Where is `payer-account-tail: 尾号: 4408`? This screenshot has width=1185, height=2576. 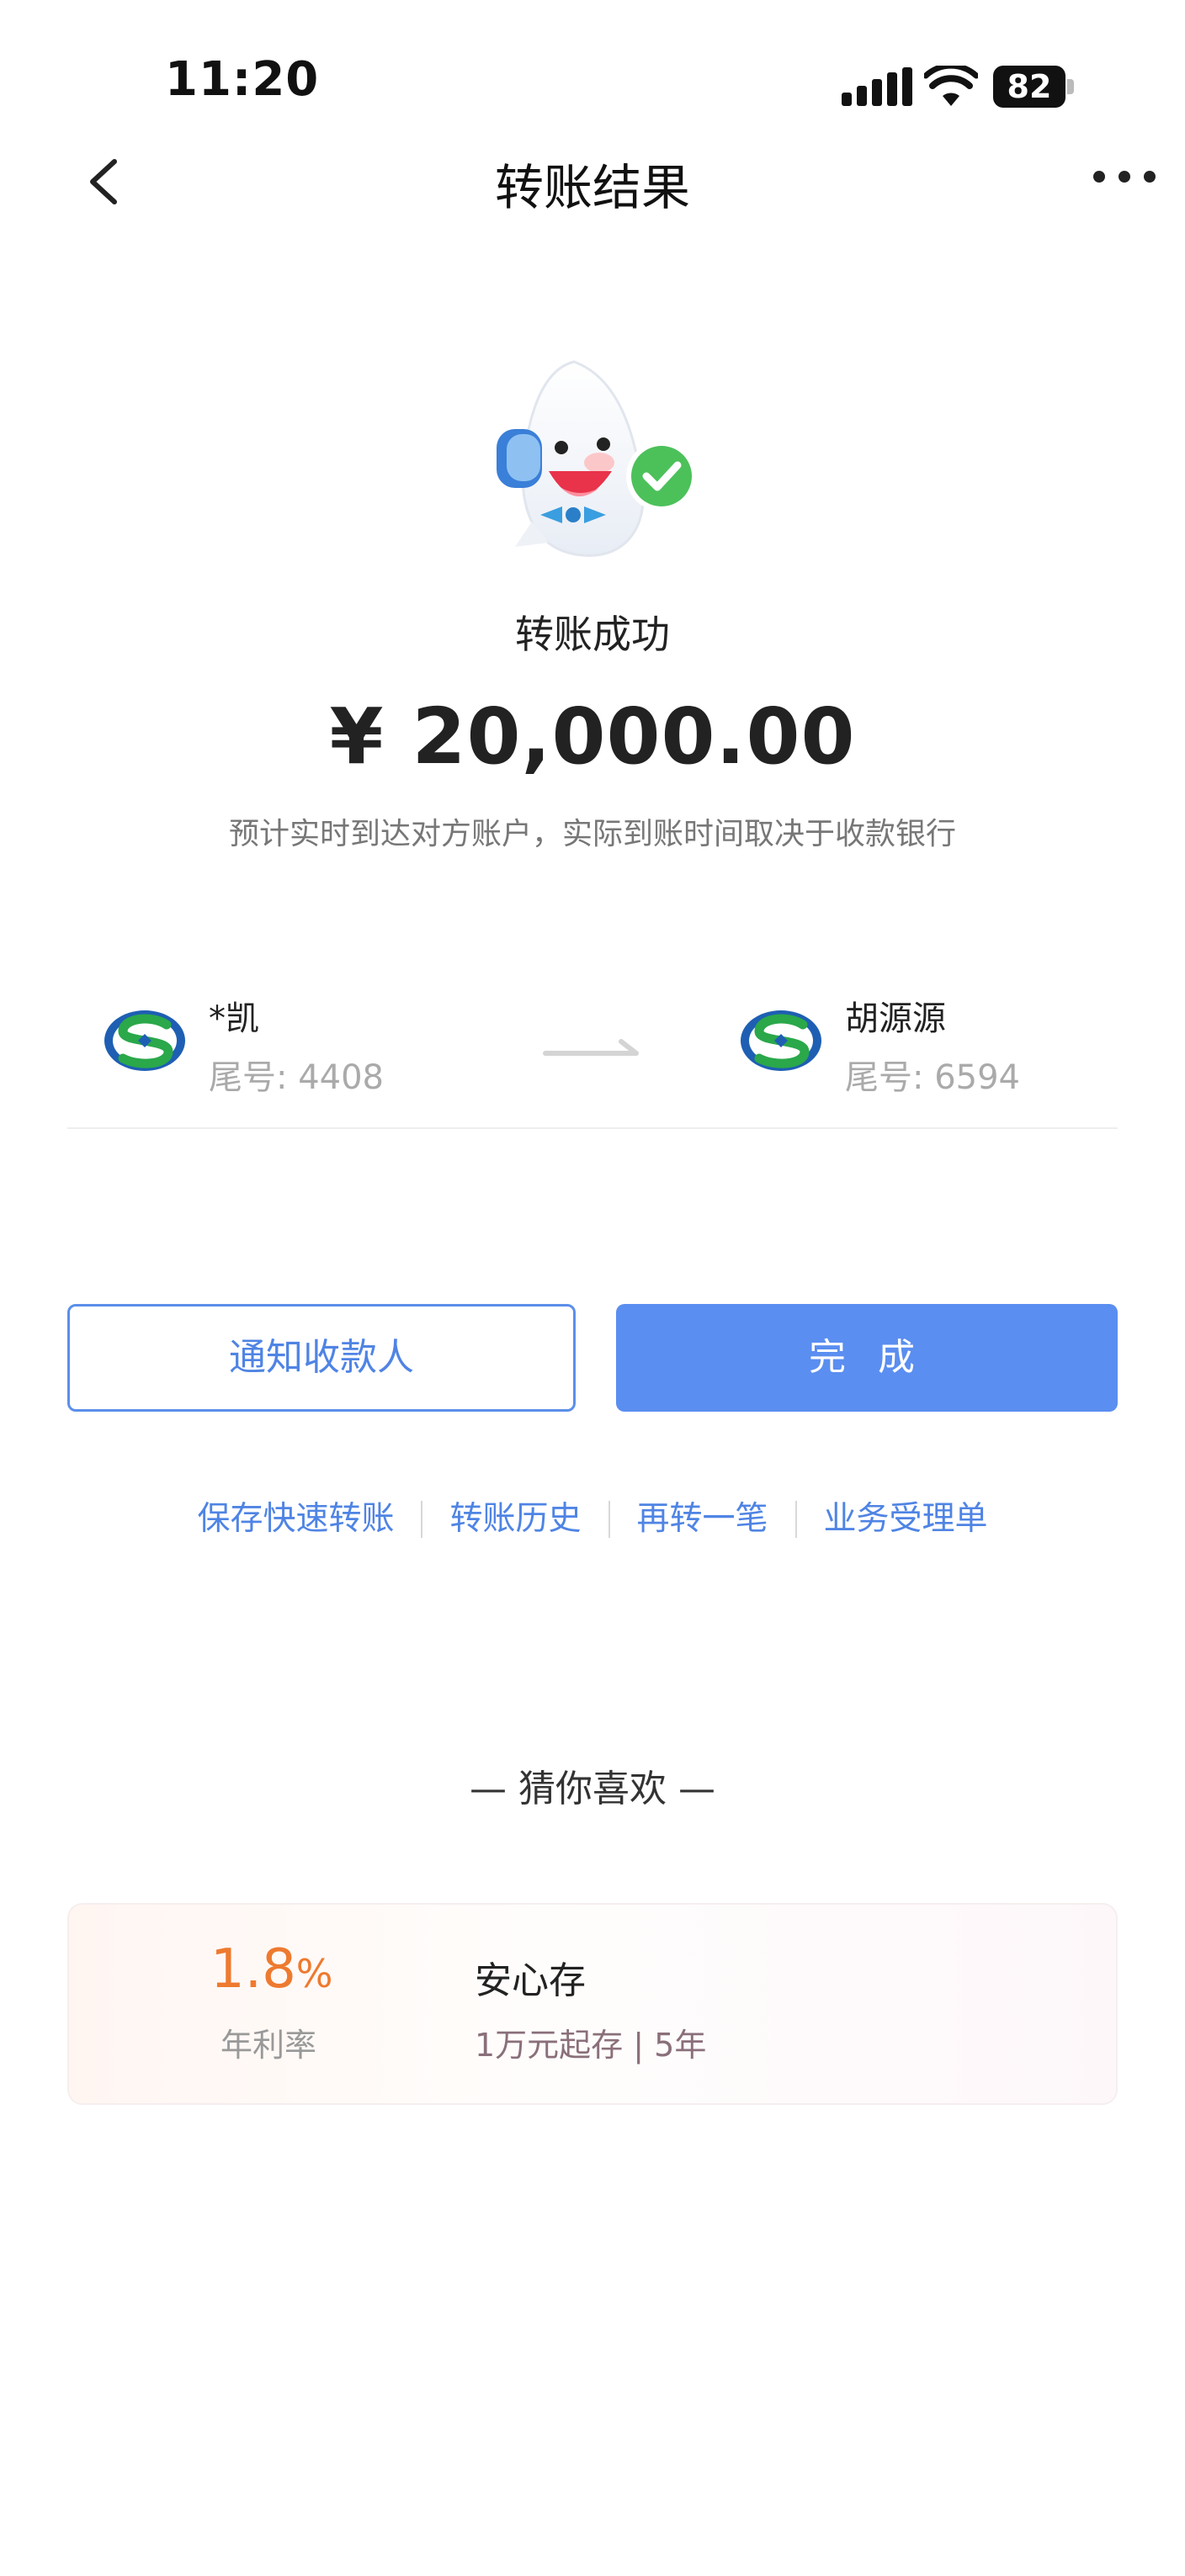
payer-account-tail: 尾号: 4408 is located at coordinates (296, 1077).